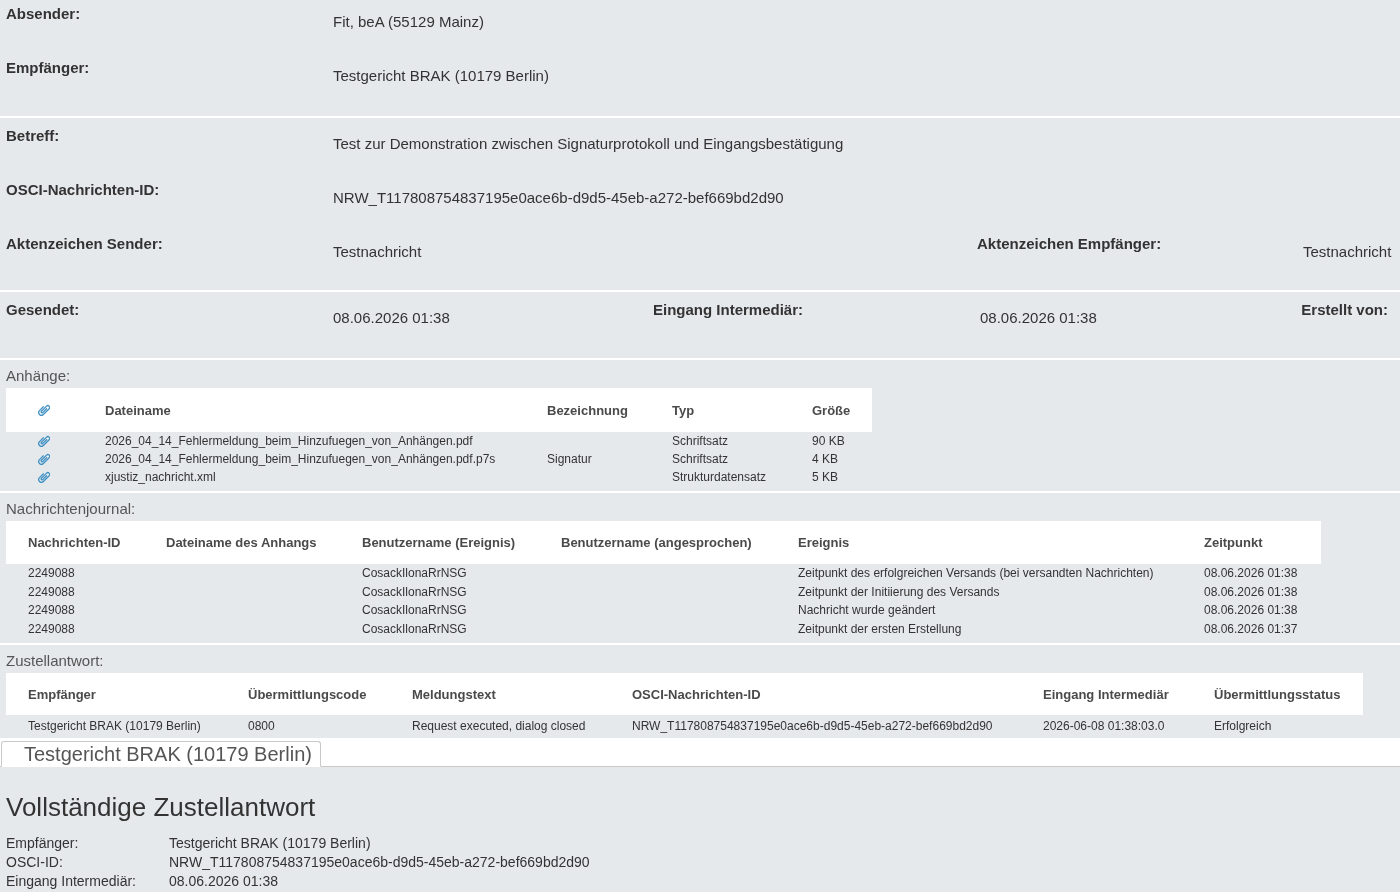 The image size is (1400, 892). What do you see at coordinates (880, 629) in the screenshot?
I see `table-cell: Zeitpunkt der ersten Erstellung` at bounding box center [880, 629].